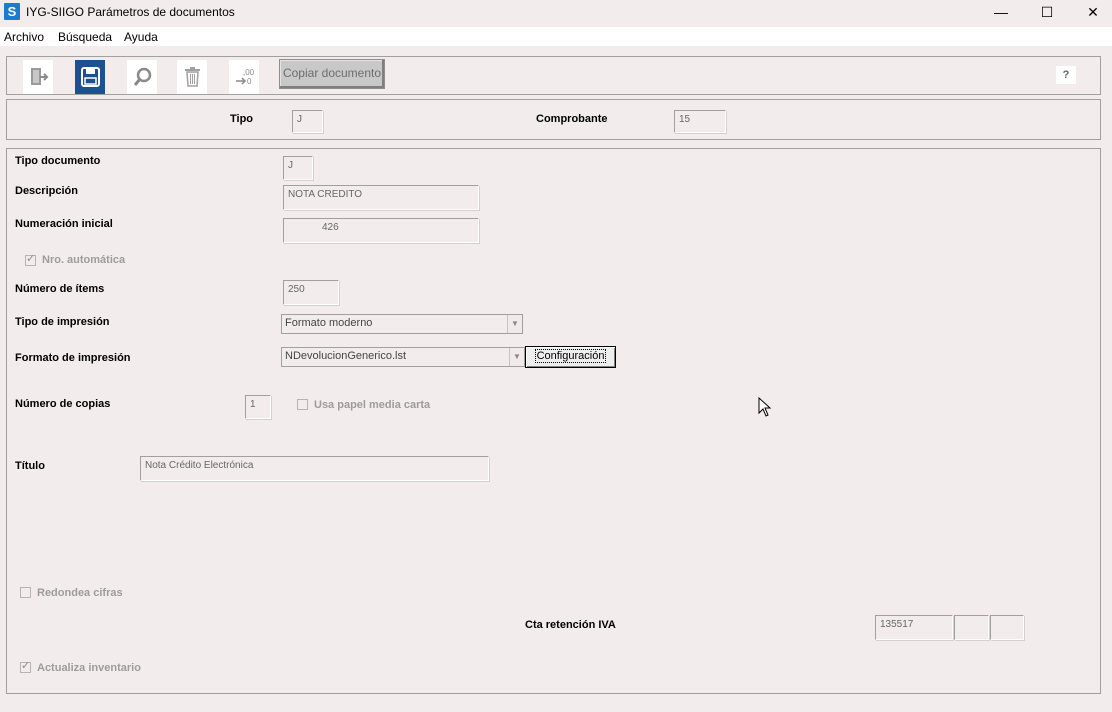 The height and width of the screenshot is (712, 1112). What do you see at coordinates (58, 161) in the screenshot?
I see `tipo-documento-label: Tipo documento` at bounding box center [58, 161].